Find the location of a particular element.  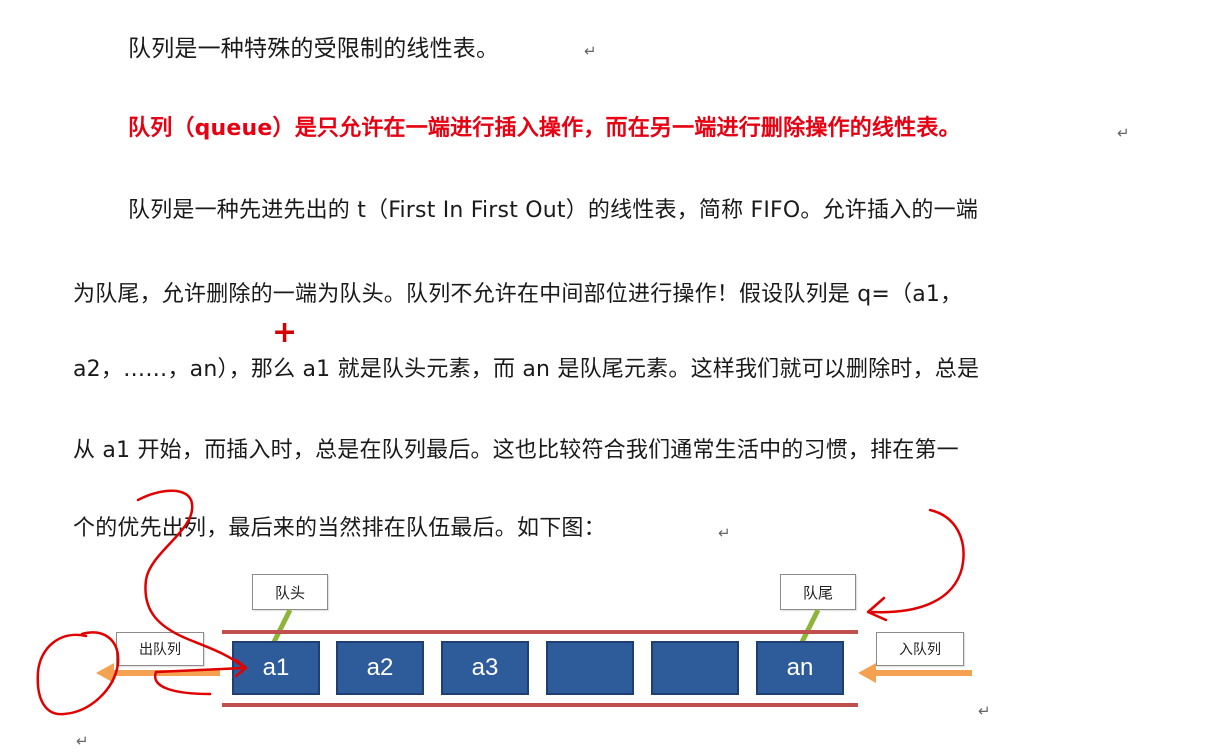

paragraph-line-1: 队列是一种特殊的受限制的线性表。 is located at coordinates (314, 49).